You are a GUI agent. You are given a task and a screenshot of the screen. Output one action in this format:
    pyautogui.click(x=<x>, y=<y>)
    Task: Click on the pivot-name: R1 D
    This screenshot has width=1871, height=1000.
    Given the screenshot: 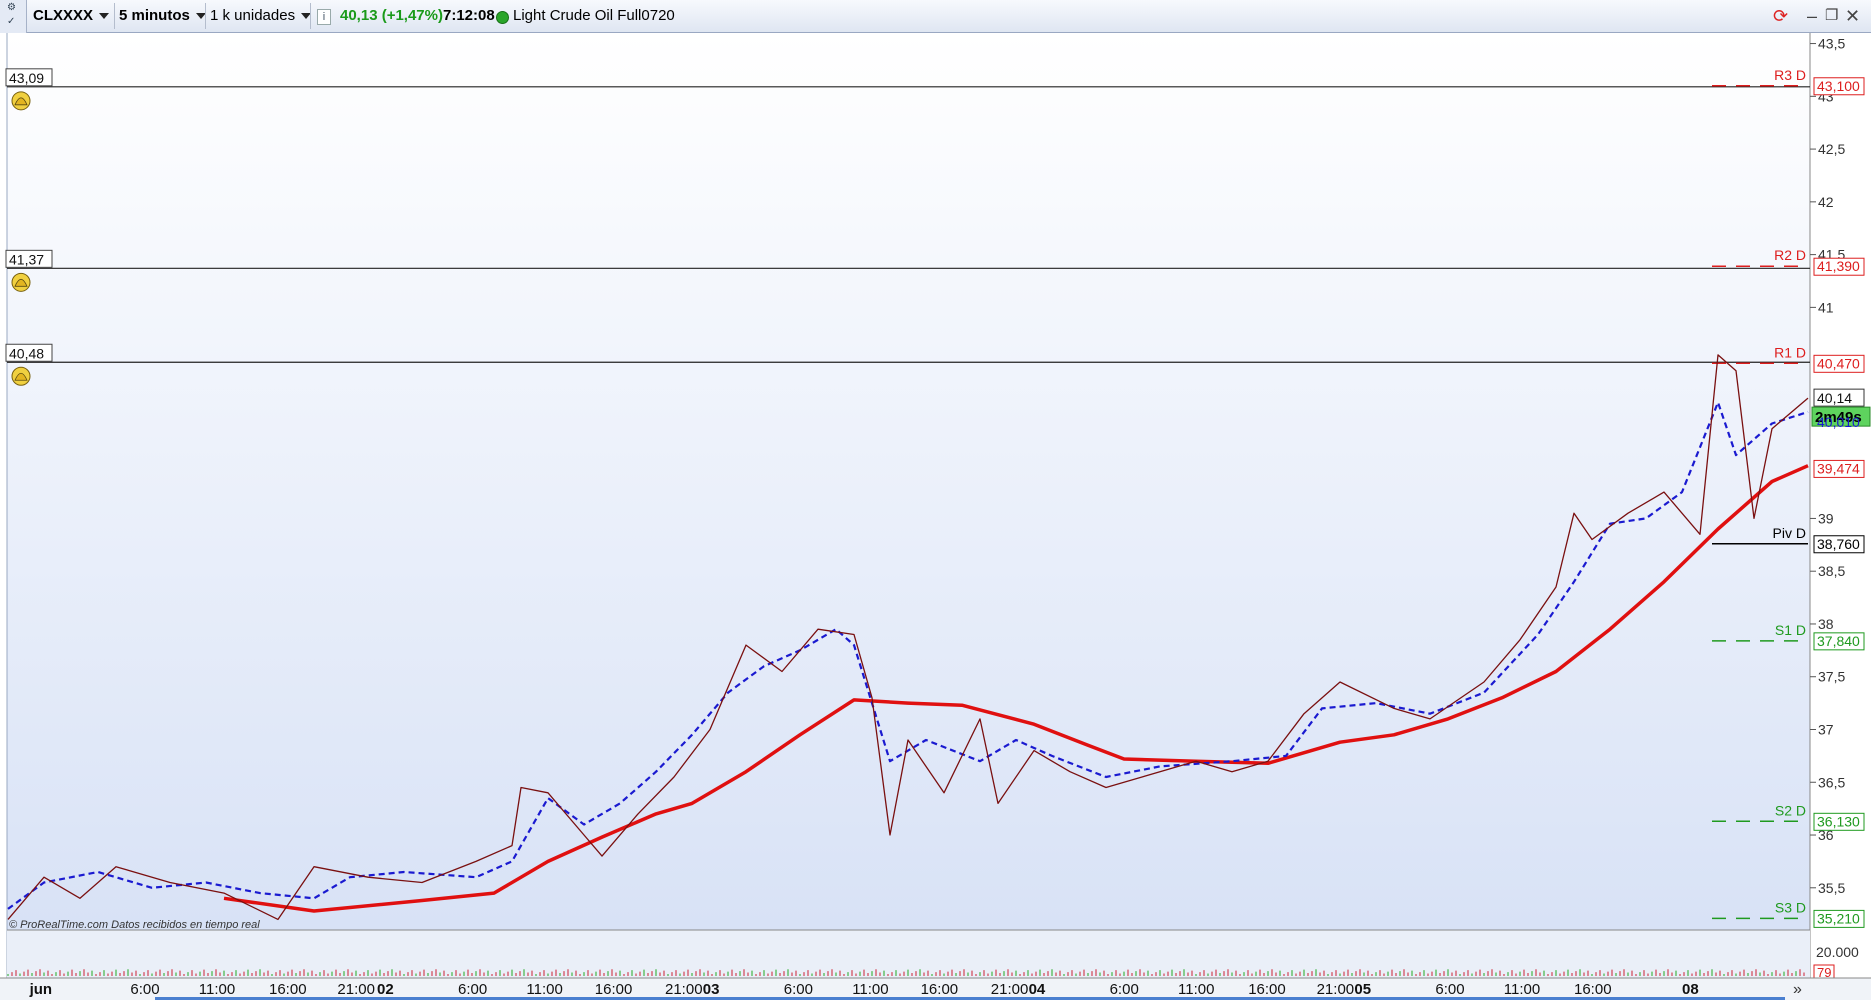 What is the action you would take?
    pyautogui.click(x=1790, y=352)
    